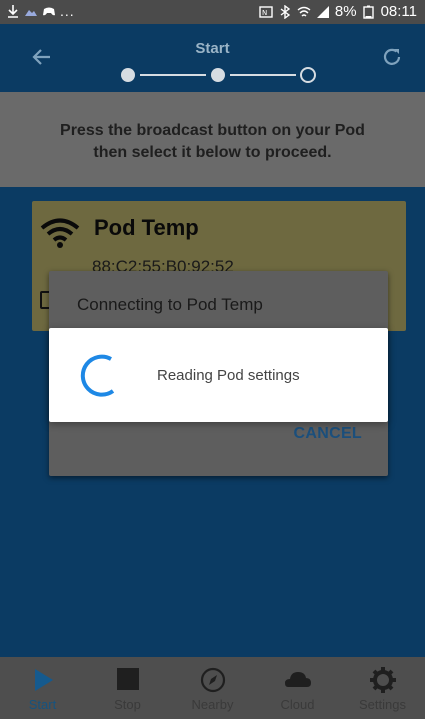 The image size is (425, 719). Describe the element at coordinates (398, 11) in the screenshot. I see `status-time: 08:11` at that location.